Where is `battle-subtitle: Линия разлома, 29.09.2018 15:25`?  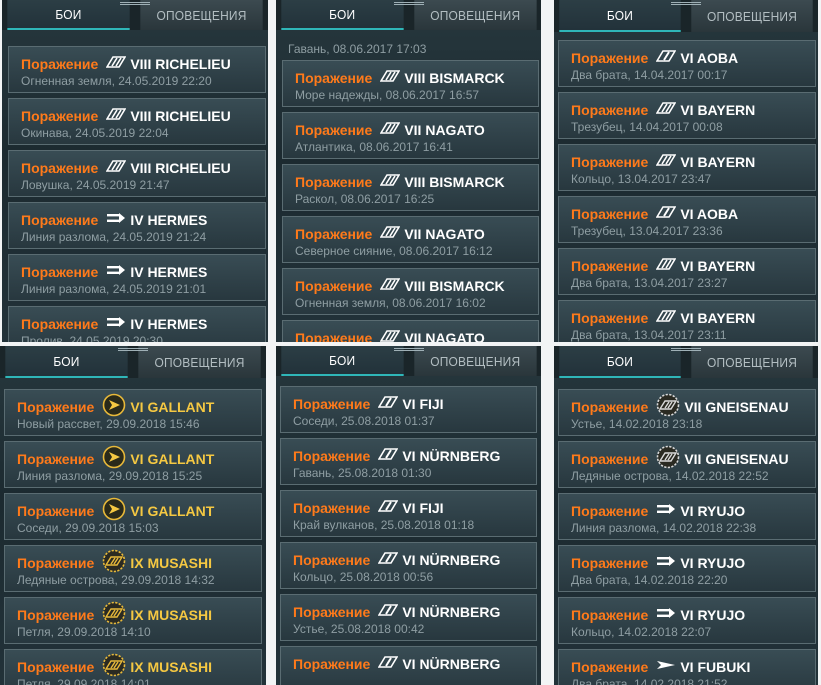 battle-subtitle: Линия разлома, 29.09.2018 15:25 is located at coordinates (110, 476).